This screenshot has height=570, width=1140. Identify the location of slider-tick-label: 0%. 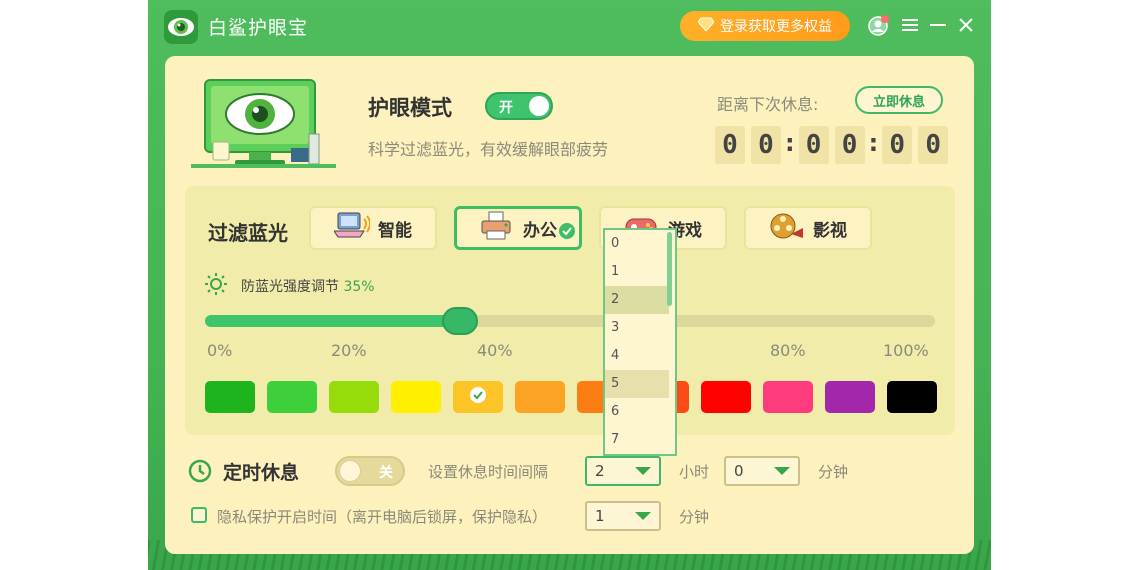
(220, 350).